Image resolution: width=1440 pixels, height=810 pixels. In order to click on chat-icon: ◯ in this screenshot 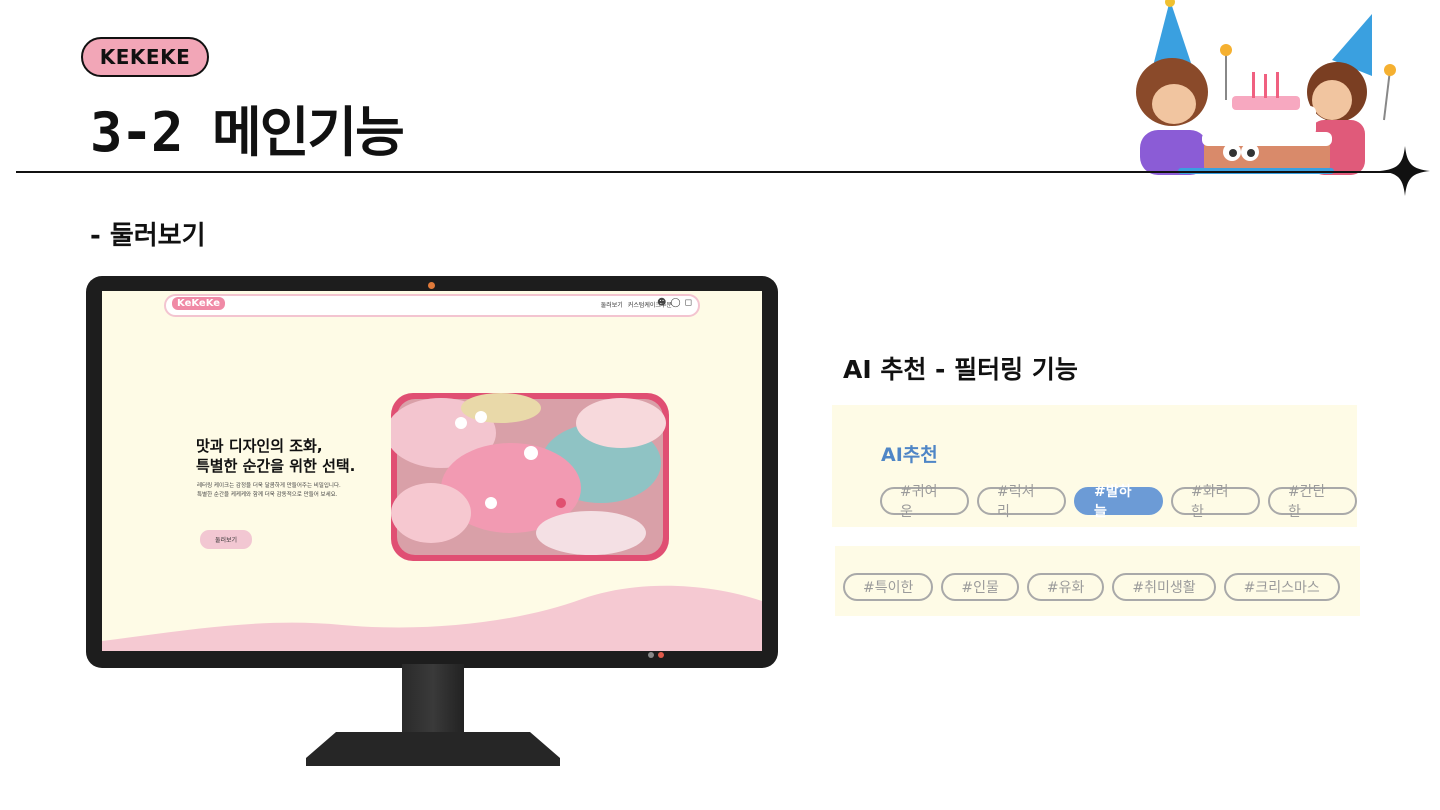, I will do `click(675, 303)`.